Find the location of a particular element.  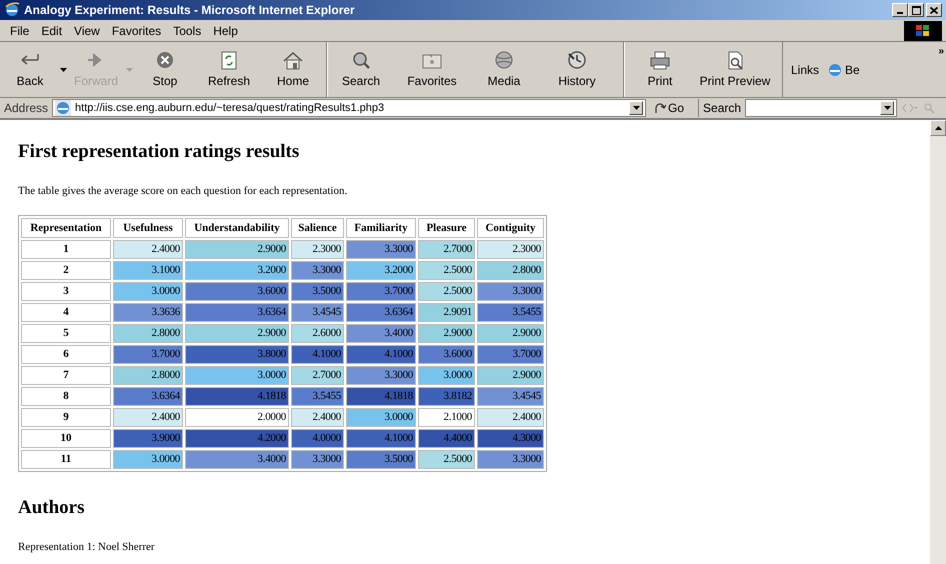

scroll-up-button is located at coordinates (938, 128).